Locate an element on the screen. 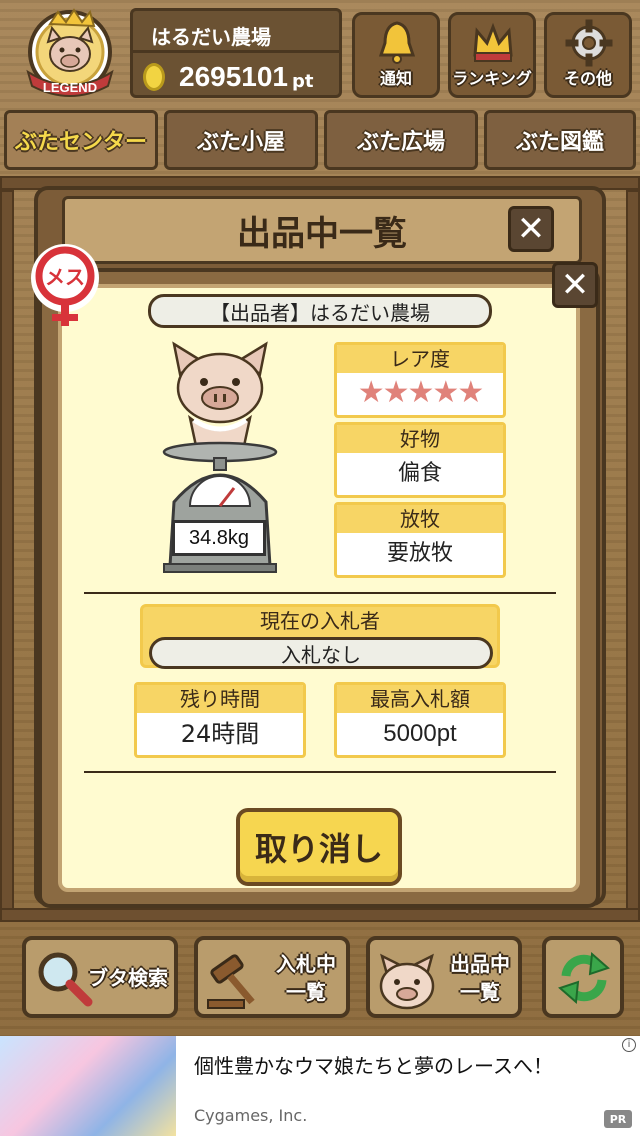 Image resolution: width=640 pixels, height=1136 pixels. bell-icon is located at coordinates (397, 42).